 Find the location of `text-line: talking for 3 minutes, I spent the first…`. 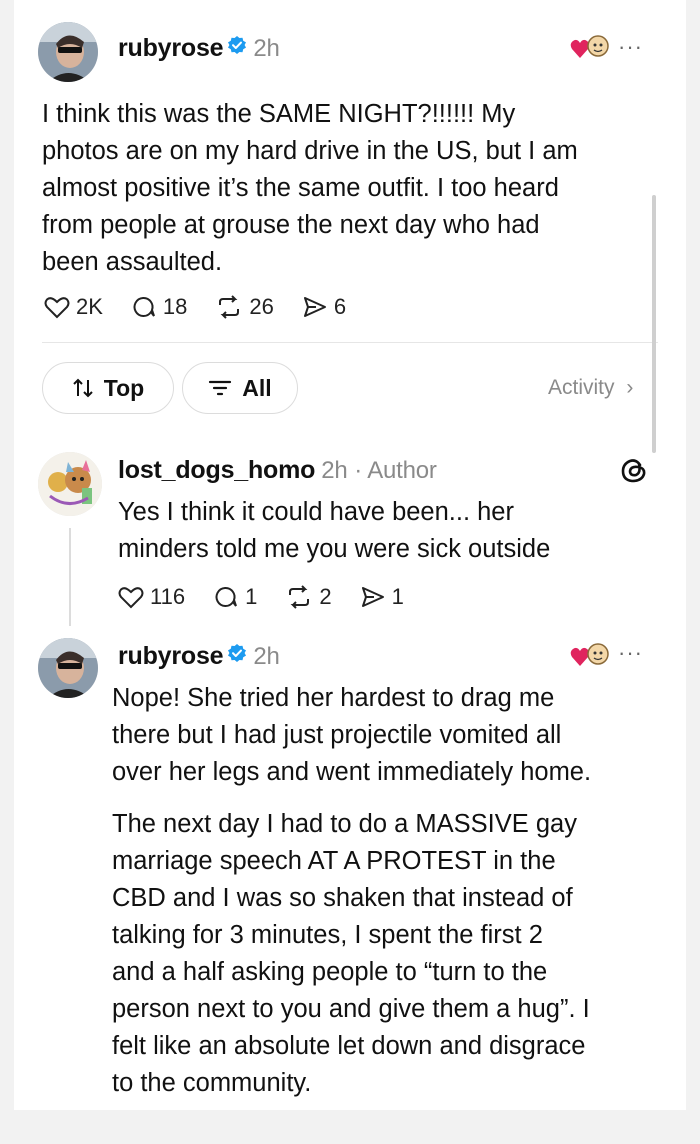

text-line: talking for 3 minutes, I spent the first… is located at coordinates (327, 935).